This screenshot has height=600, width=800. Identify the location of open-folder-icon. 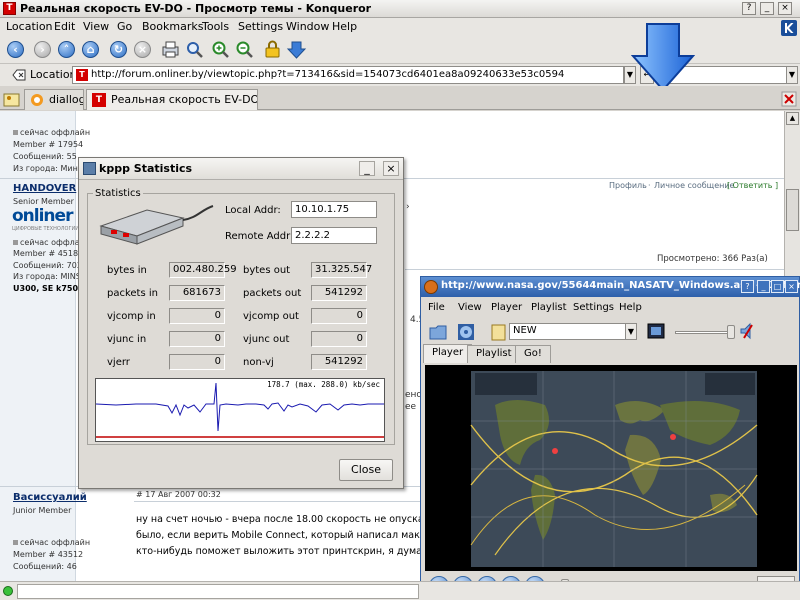
(438, 332).